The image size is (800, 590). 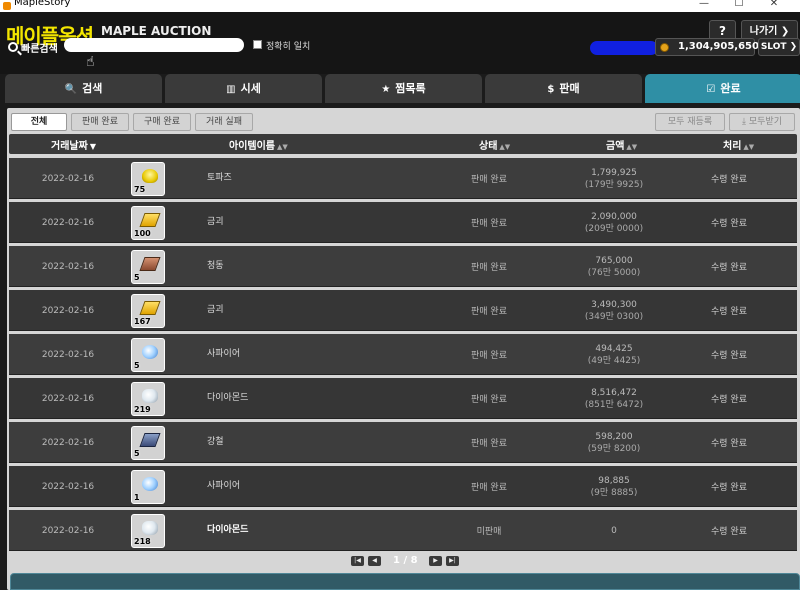 I want to click on row-amount: 2,090,000 (209만 0000), so click(x=614, y=222).